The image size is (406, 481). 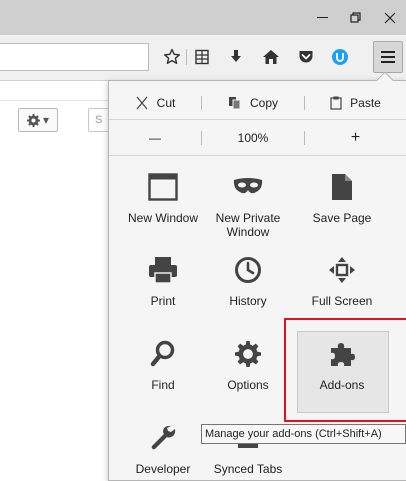 I want to click on toolbar-separator, so click(x=186, y=57).